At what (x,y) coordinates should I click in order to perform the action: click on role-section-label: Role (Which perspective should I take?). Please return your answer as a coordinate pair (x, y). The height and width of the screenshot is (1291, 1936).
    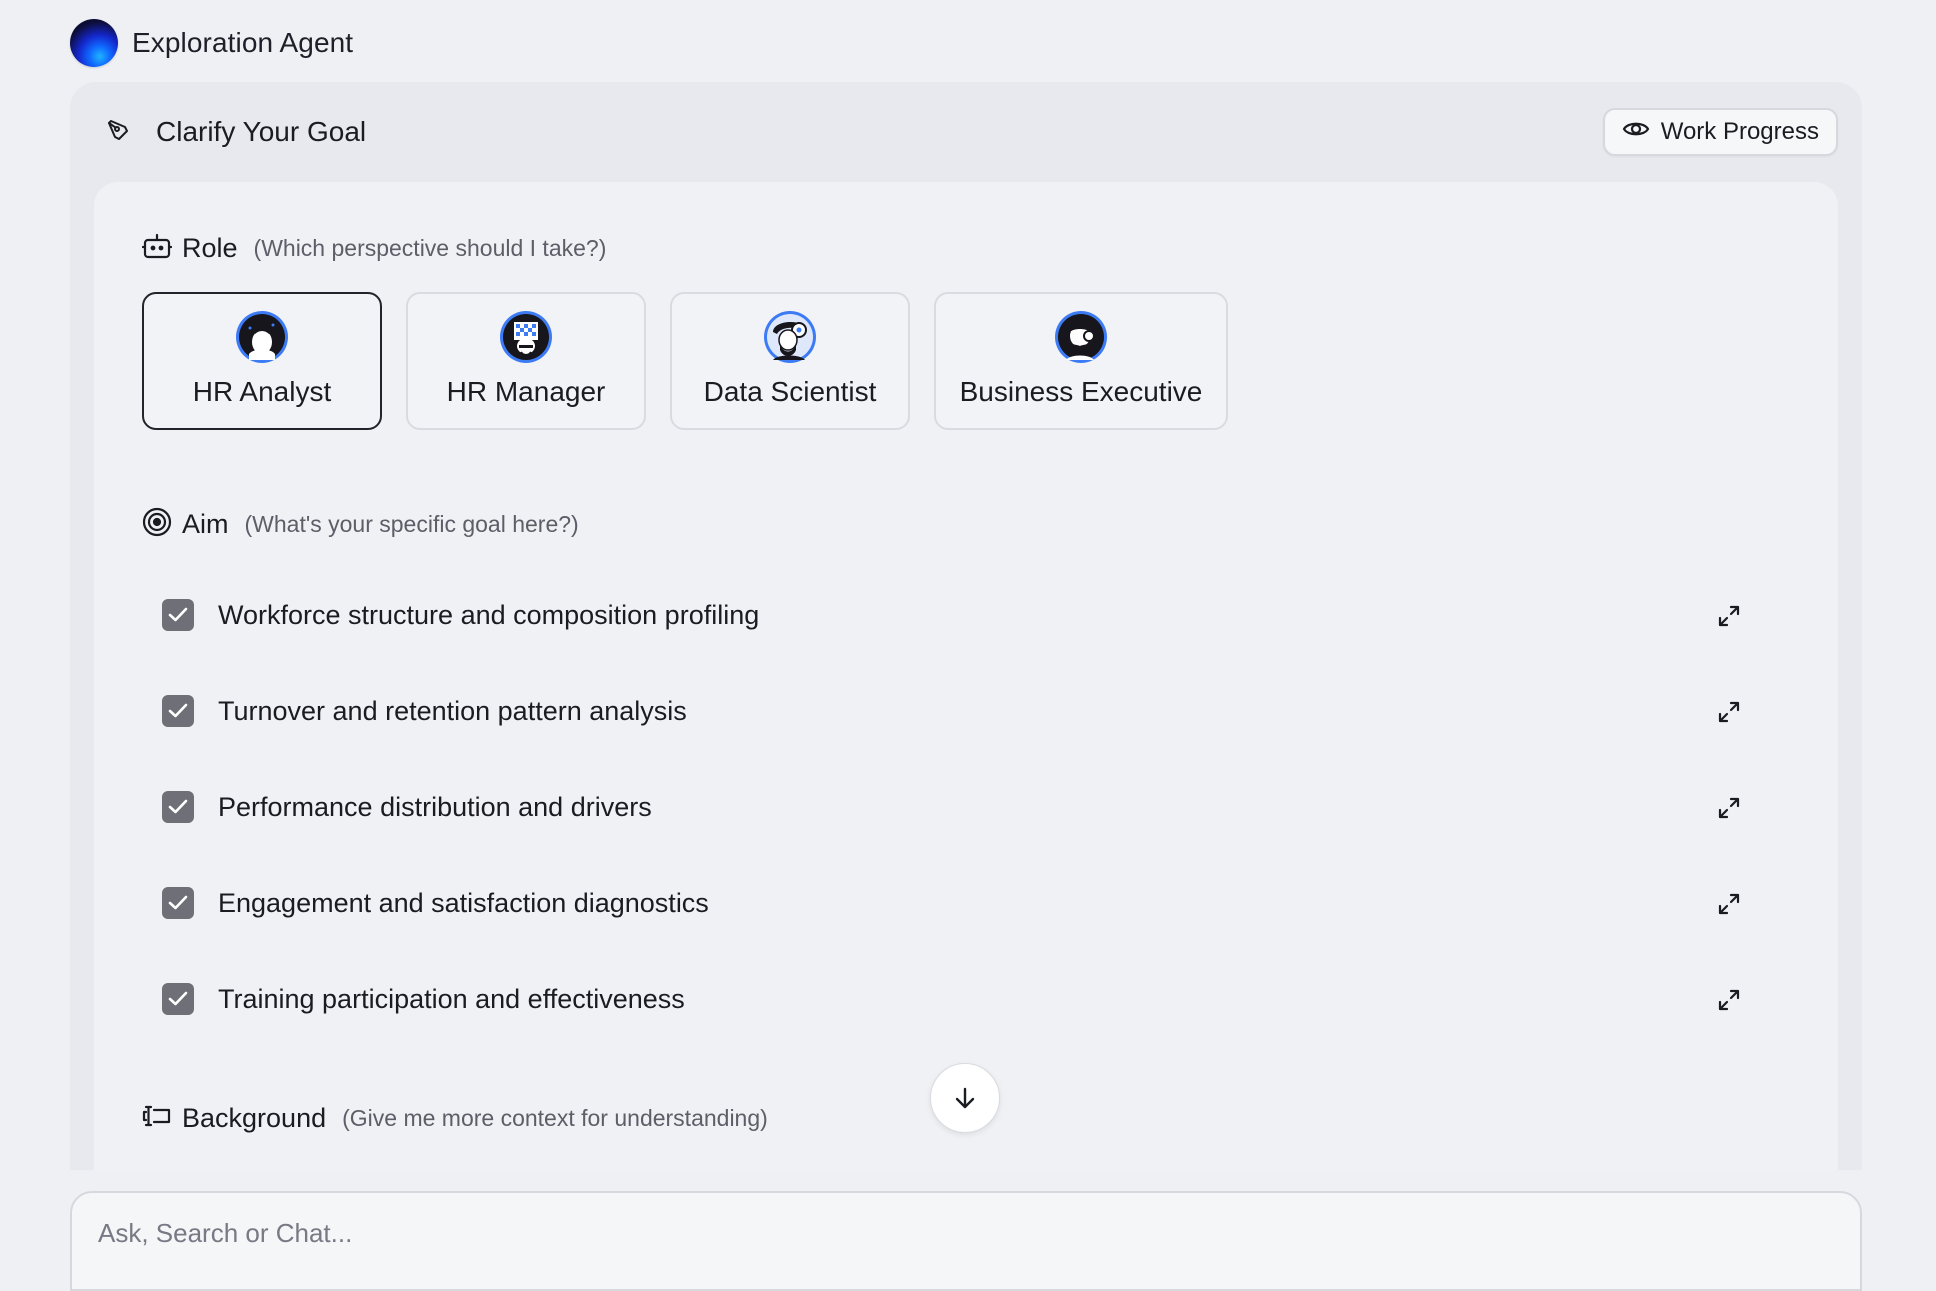
    Looking at the image, I should click on (374, 248).